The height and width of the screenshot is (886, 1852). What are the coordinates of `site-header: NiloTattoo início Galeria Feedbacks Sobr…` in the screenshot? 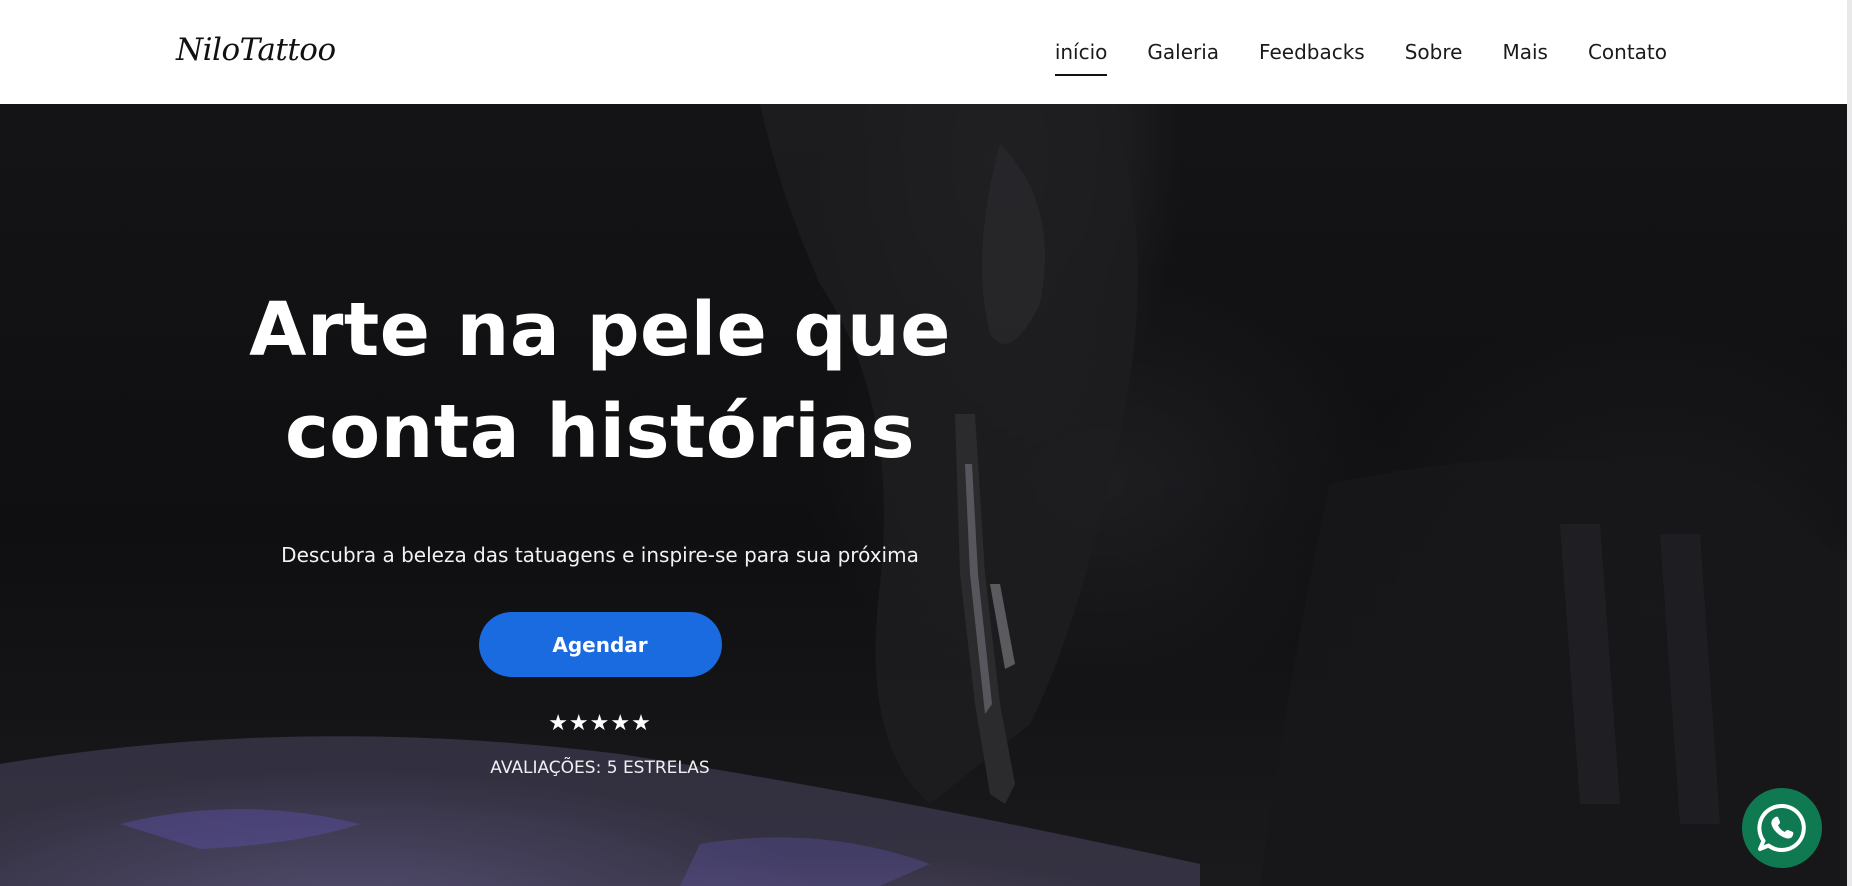 It's located at (923, 52).